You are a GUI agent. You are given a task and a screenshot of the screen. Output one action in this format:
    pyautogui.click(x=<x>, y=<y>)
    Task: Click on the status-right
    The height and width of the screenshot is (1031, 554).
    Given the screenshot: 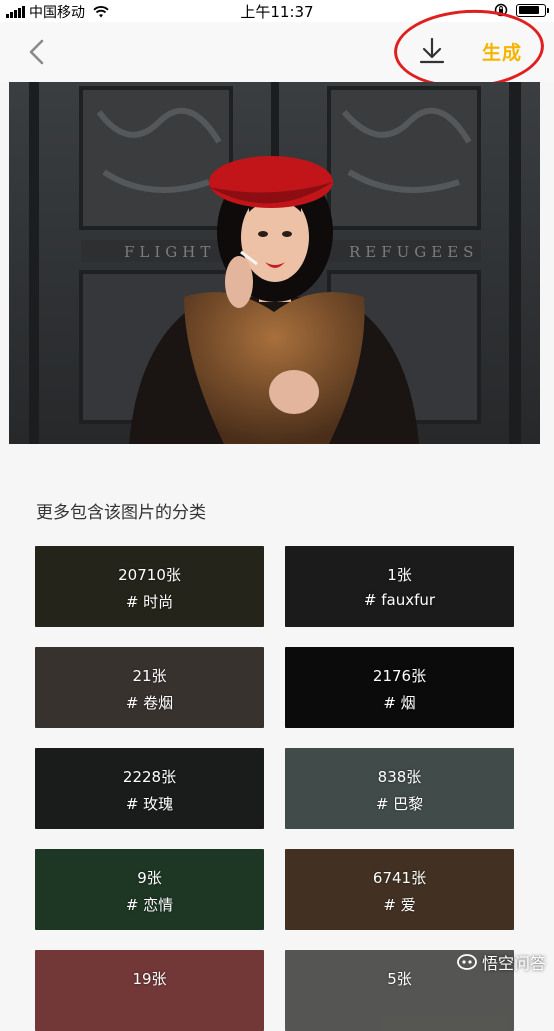 What is the action you would take?
    pyautogui.click(x=521, y=10)
    